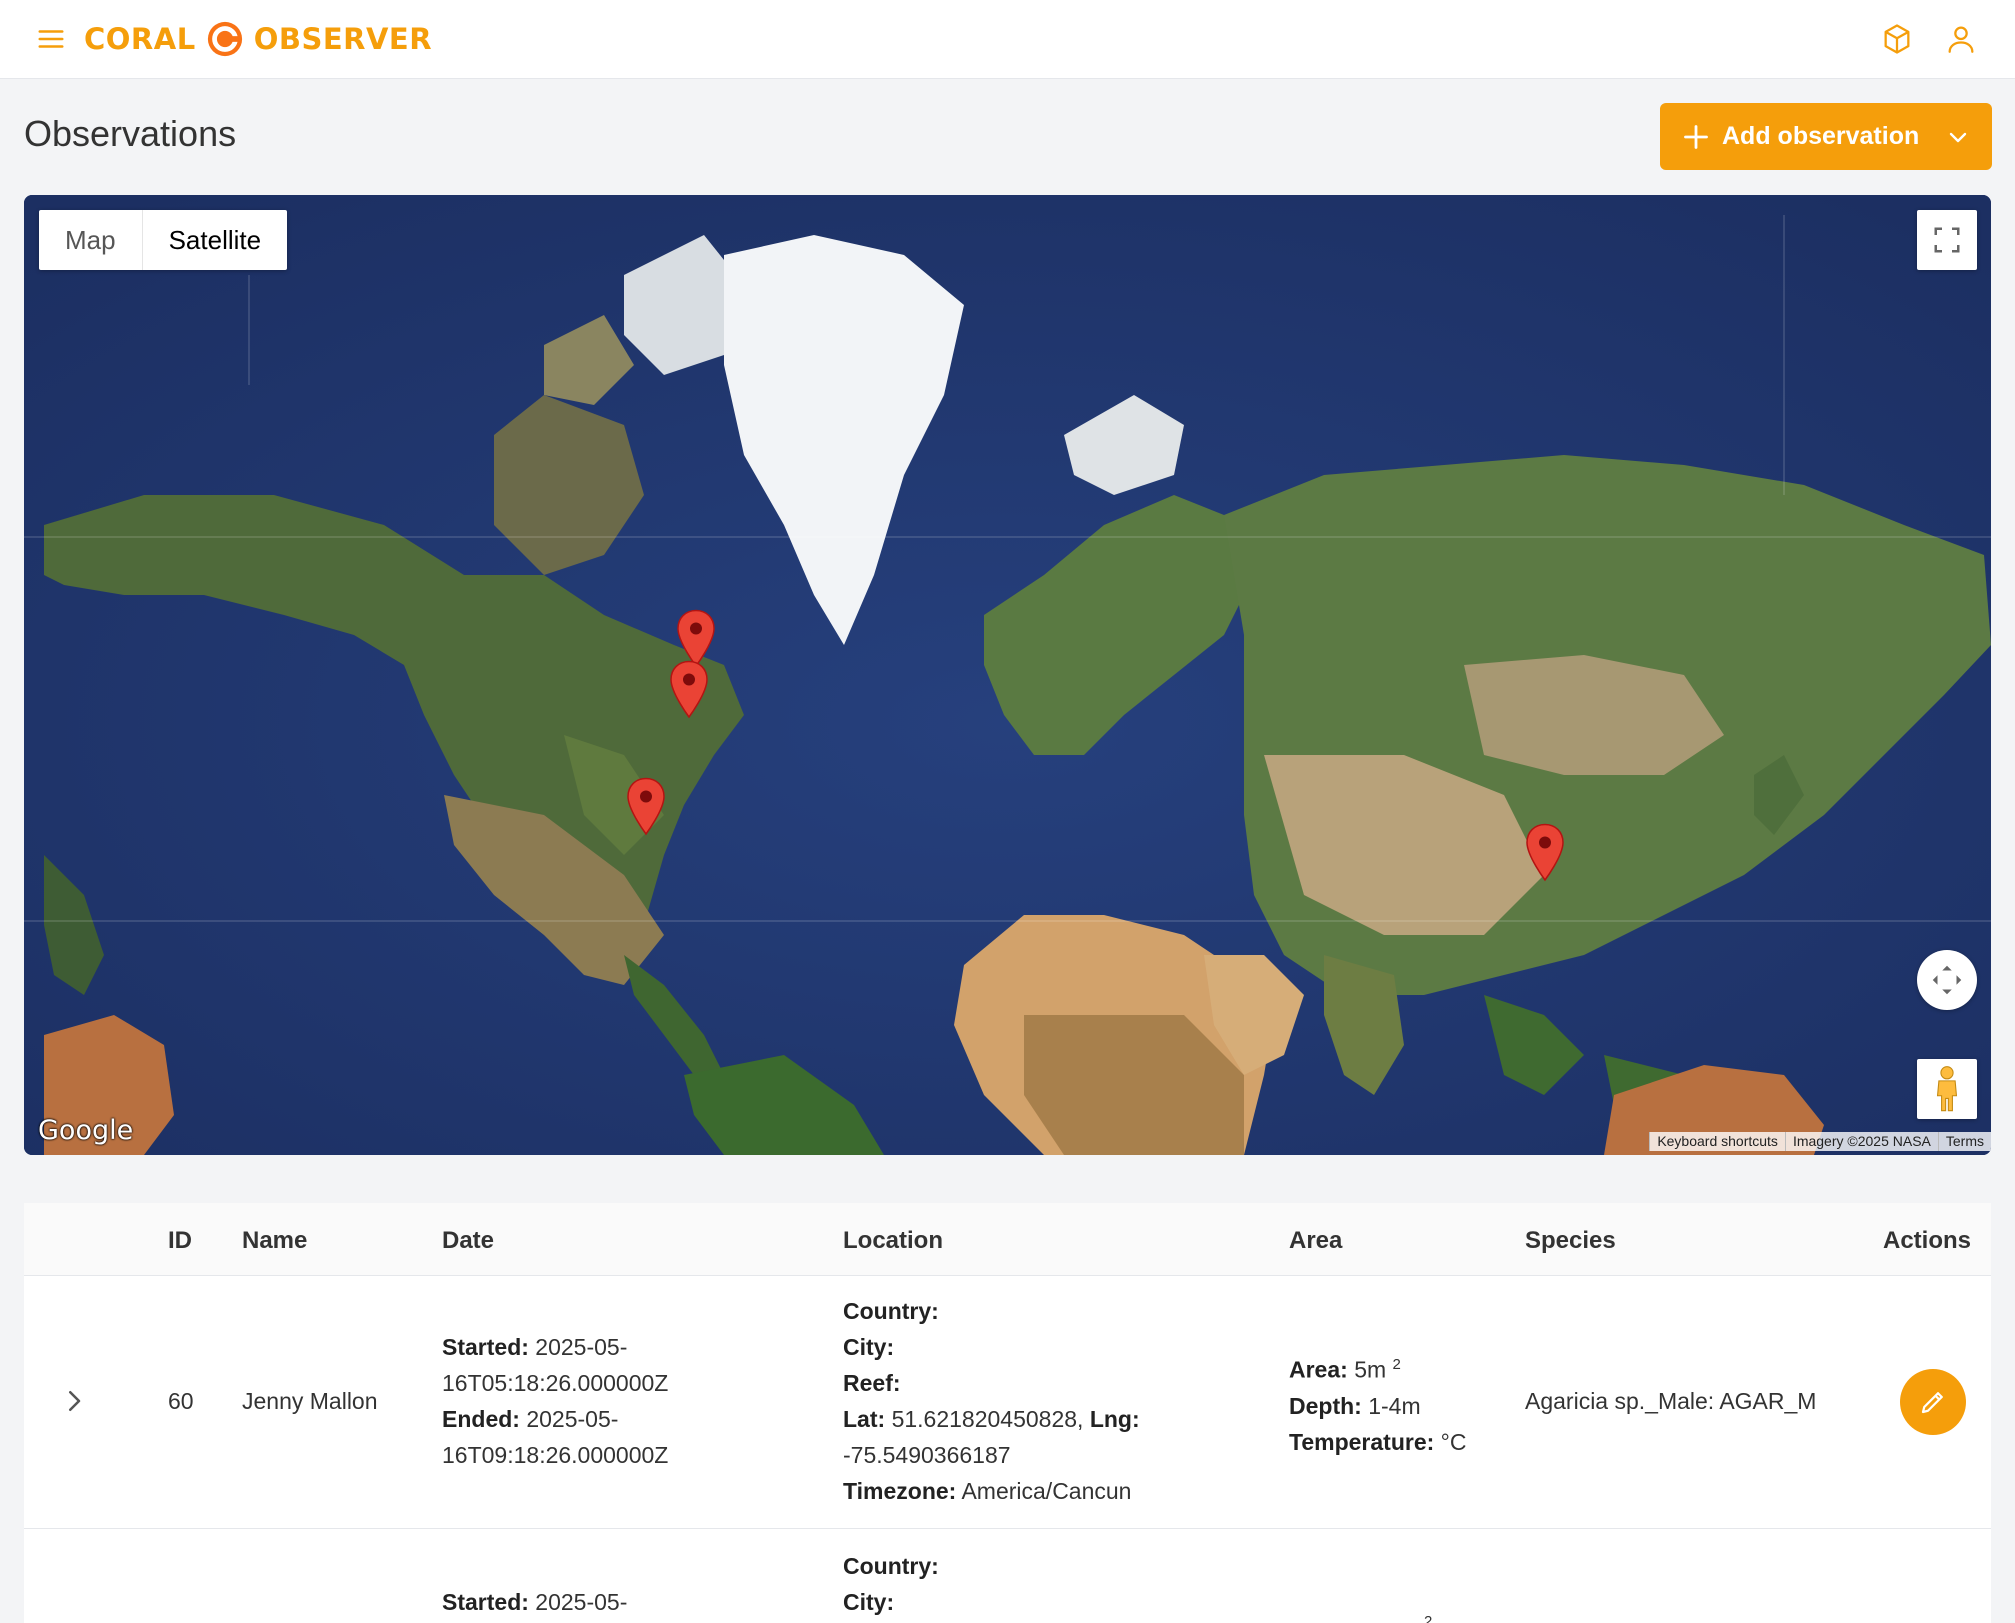 This screenshot has height=1623, width=2015. What do you see at coordinates (1114, 1419) in the screenshot?
I see `lng-label: Lng:` at bounding box center [1114, 1419].